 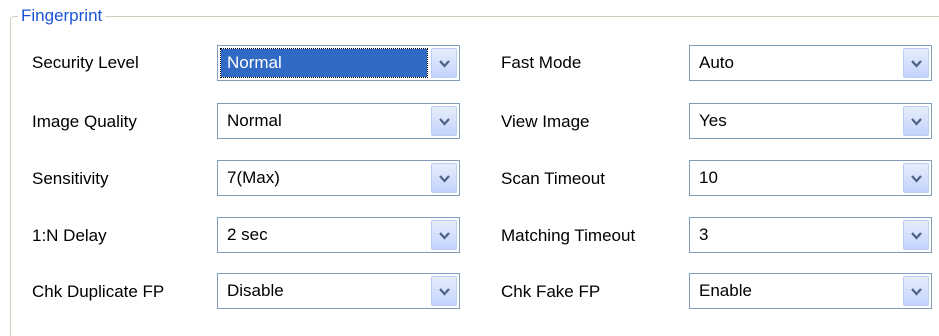 I want to click on group-title: Fingerprint, so click(x=62, y=16).